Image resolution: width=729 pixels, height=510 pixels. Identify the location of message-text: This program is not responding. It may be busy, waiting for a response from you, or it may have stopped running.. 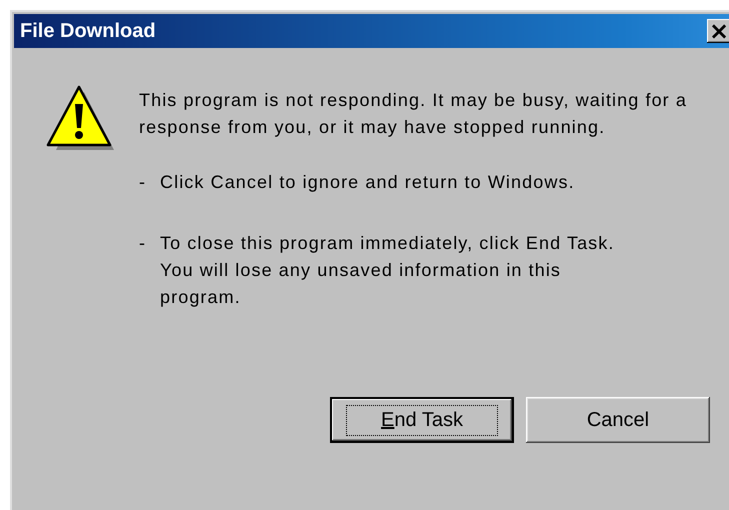
(413, 114).